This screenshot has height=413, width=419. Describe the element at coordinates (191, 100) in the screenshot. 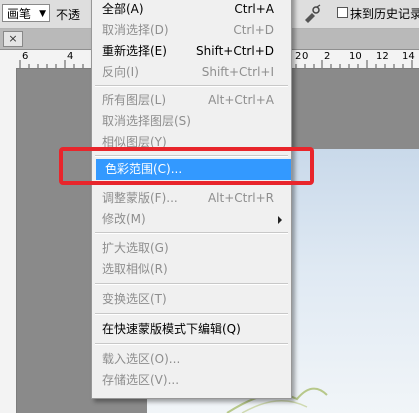

I see `menu-item-all-layers: 所有图层(L) Alt+Ctrl+A` at that location.